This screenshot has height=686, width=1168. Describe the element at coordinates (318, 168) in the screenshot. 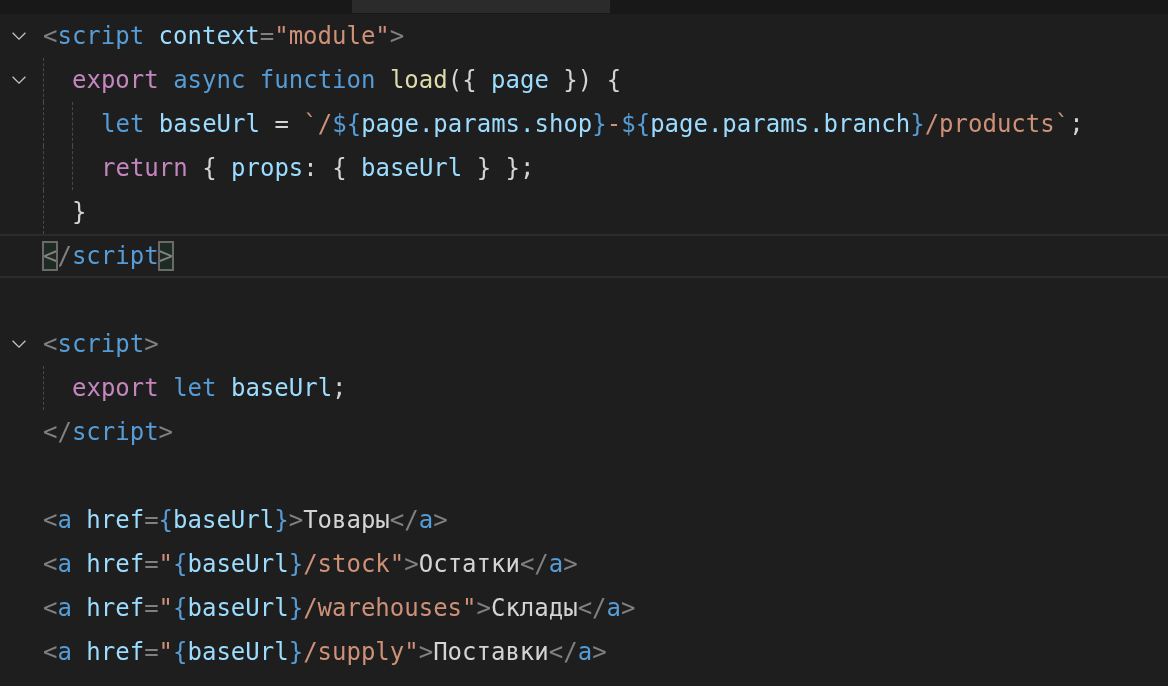

I see `code-line: return { props: { baseUrl } };` at that location.